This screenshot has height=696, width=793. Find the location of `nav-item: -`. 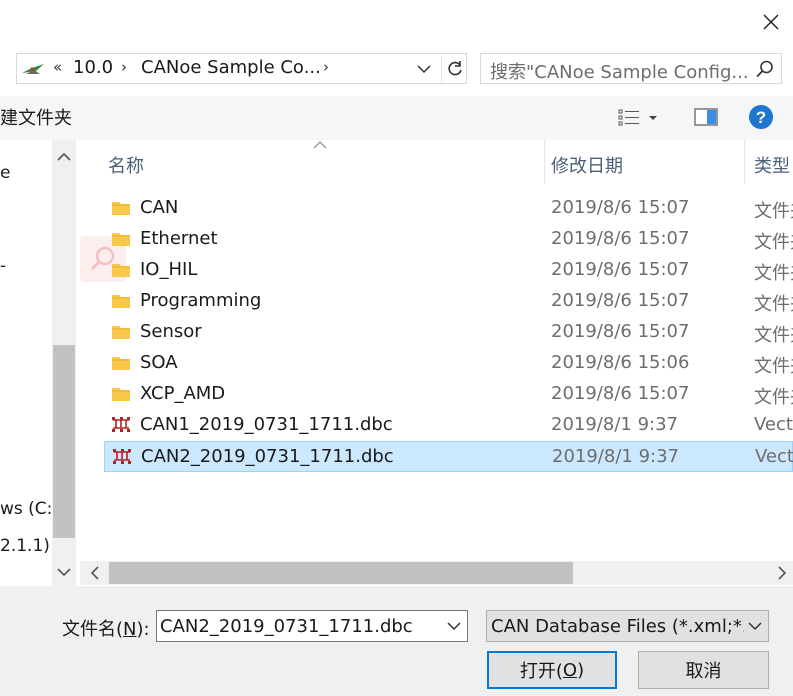

nav-item: - is located at coordinates (3, 266).